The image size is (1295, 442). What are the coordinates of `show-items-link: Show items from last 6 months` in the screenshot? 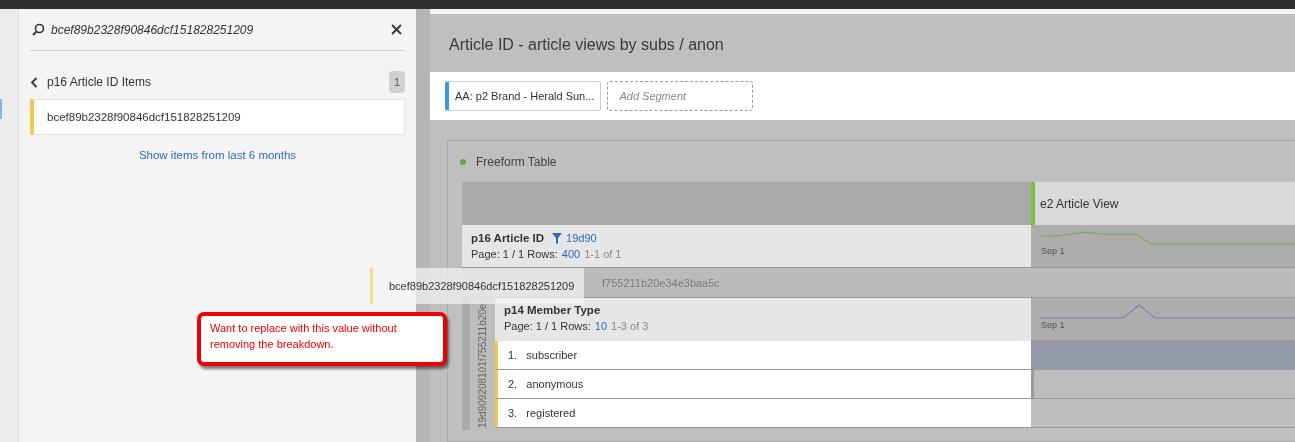 It's located at (217, 155).